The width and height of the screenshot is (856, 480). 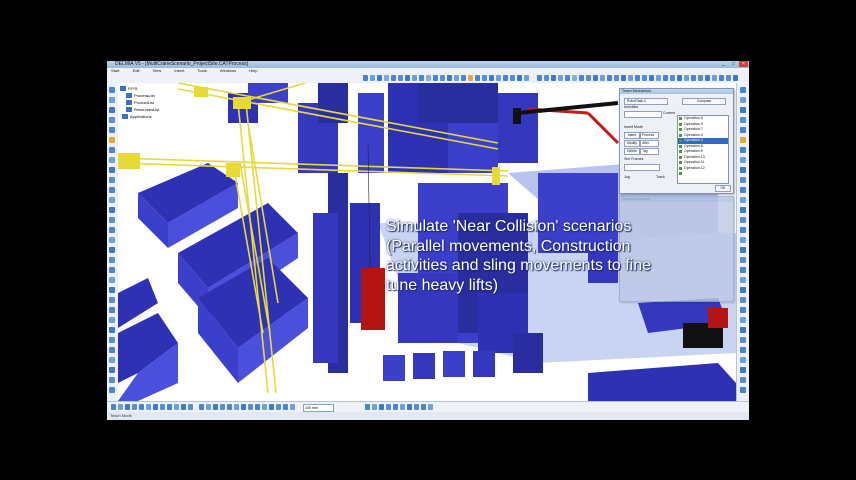 What do you see at coordinates (646, 101) in the screenshot?
I see `mechanism-select: RobotTask.2` at bounding box center [646, 101].